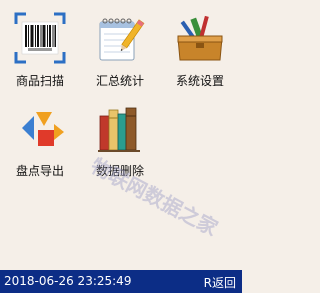  I want to click on toolbox-icon, so click(200, 38).